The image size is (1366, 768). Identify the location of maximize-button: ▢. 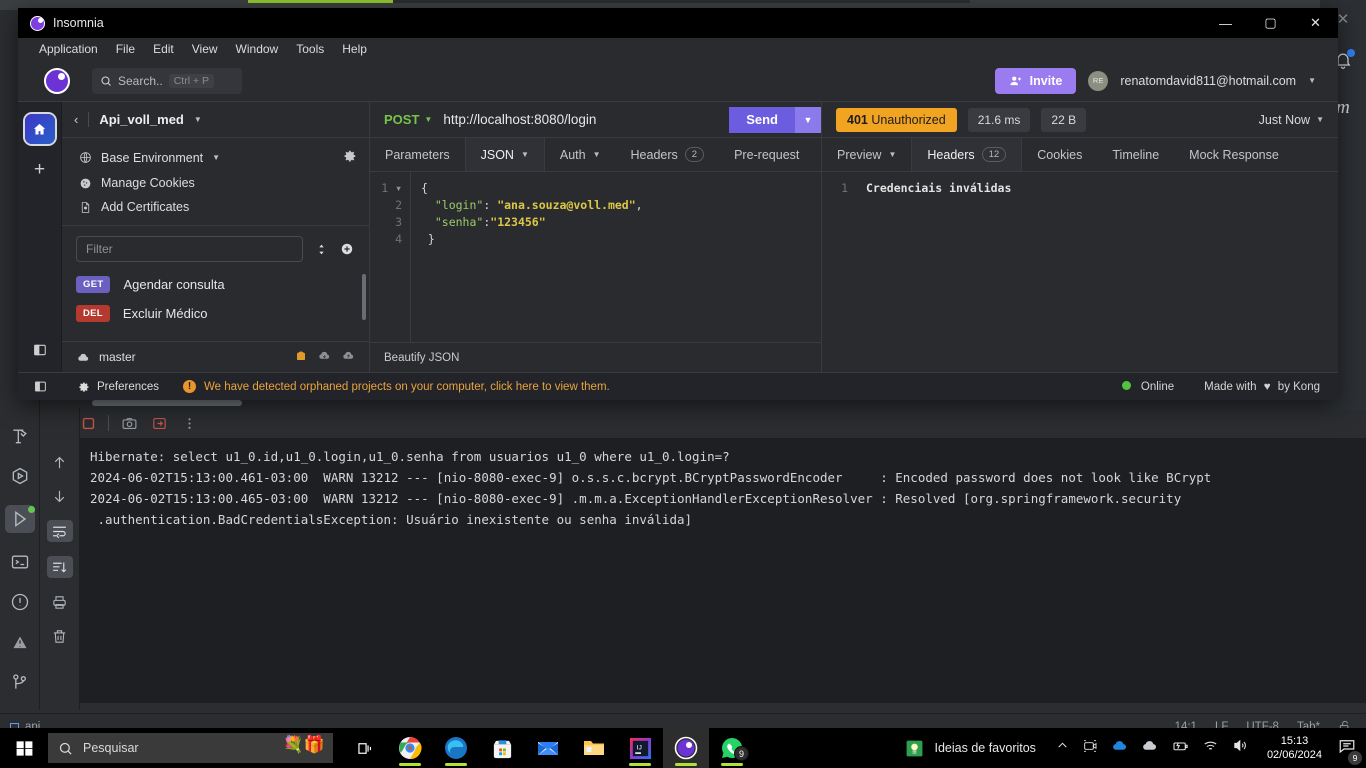
(1270, 23).